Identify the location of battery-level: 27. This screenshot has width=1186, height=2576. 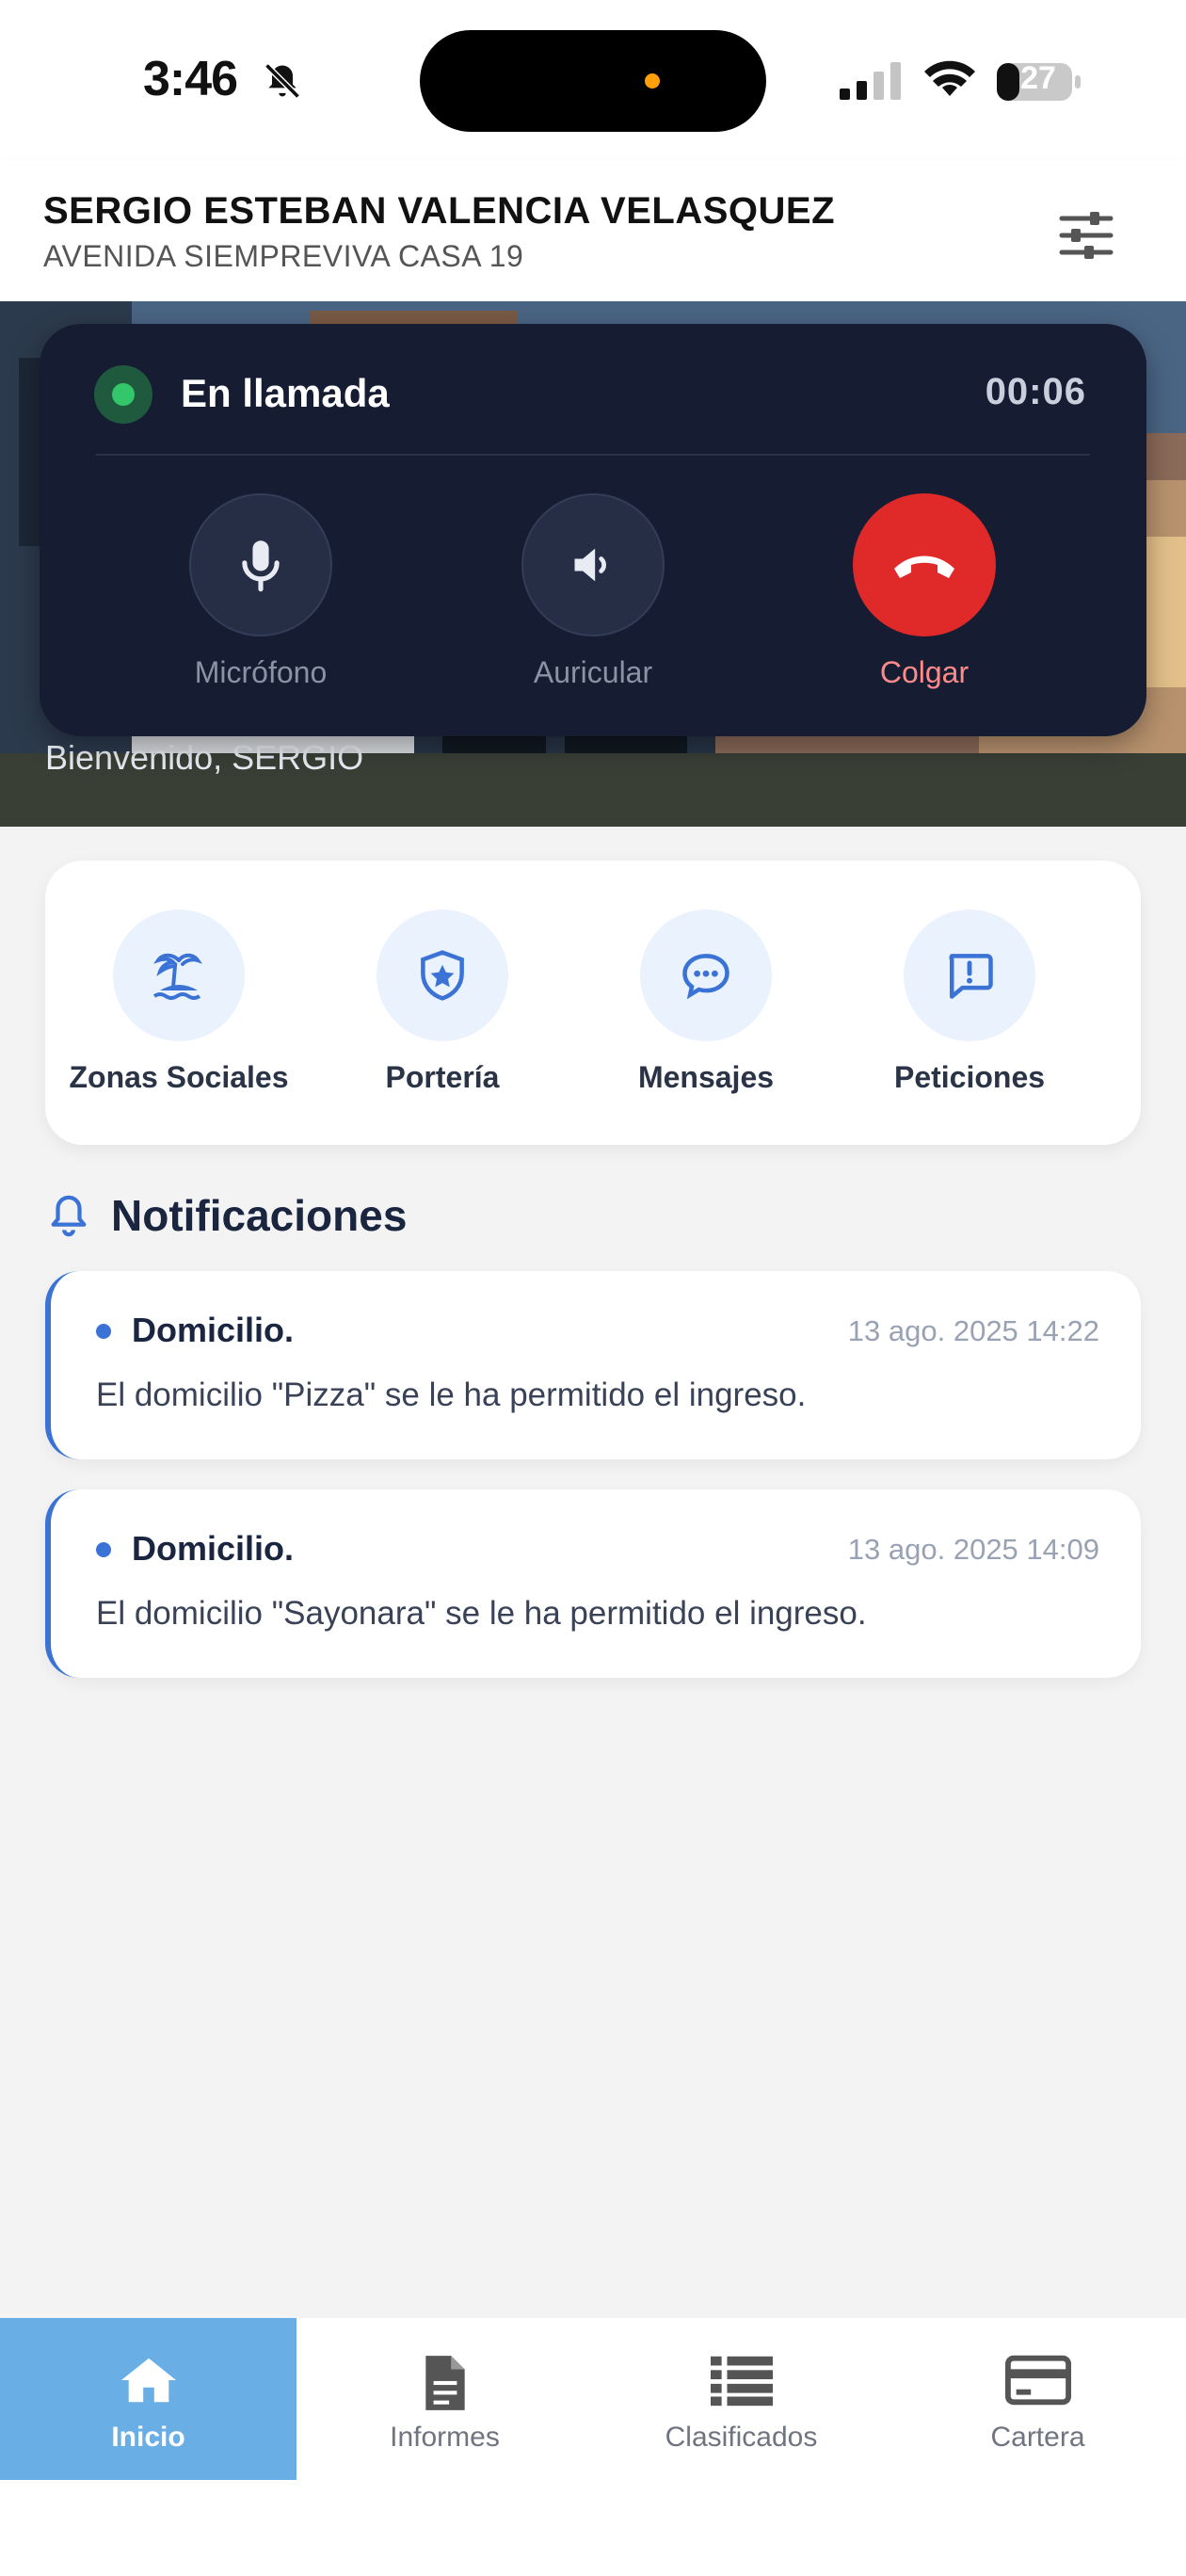
(1038, 78).